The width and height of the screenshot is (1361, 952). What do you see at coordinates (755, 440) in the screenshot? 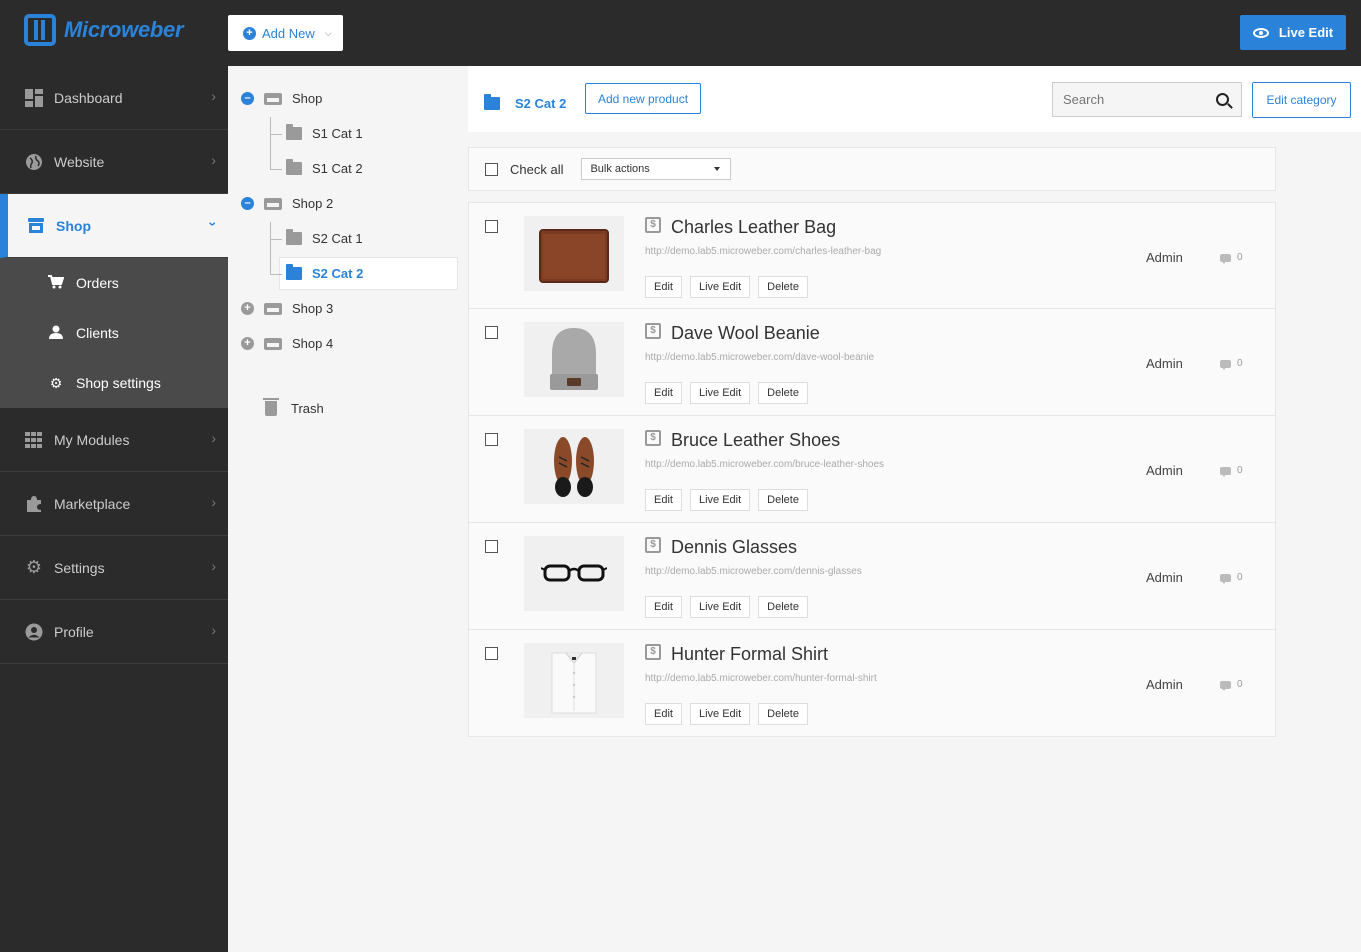
I see `product-title: Bruce Leather Shoes` at bounding box center [755, 440].